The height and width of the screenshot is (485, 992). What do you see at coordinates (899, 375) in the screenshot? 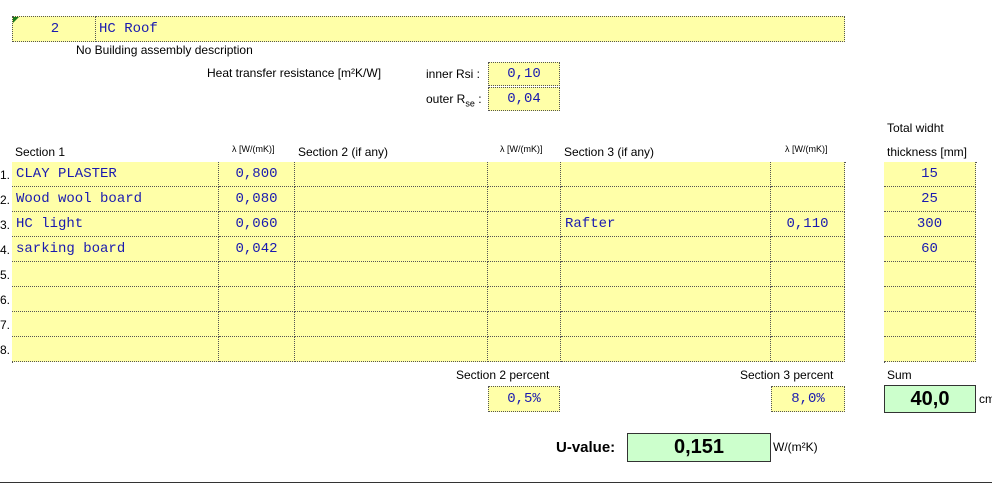
I see `sum-label: Sum` at bounding box center [899, 375].